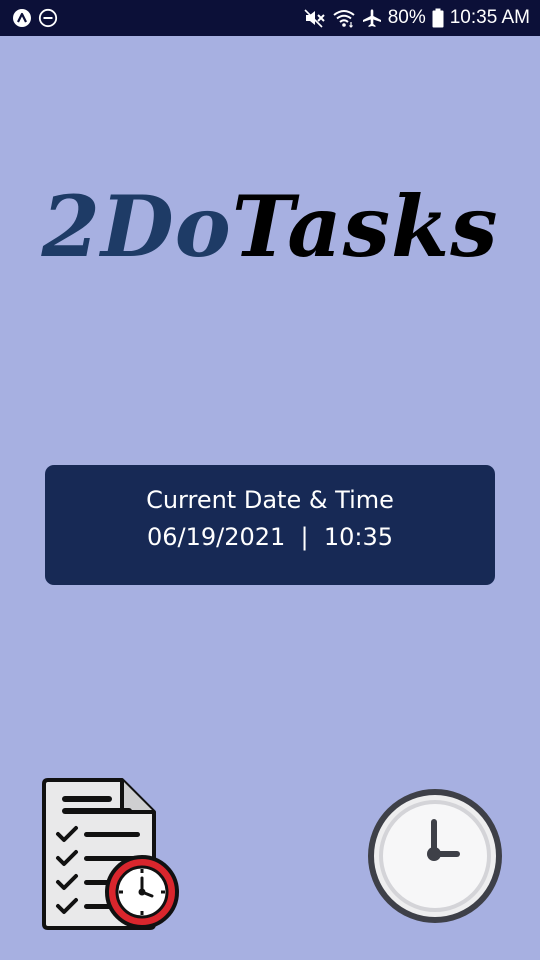 The image size is (540, 960). I want to click on status-time: 10:35 AM, so click(489, 17).